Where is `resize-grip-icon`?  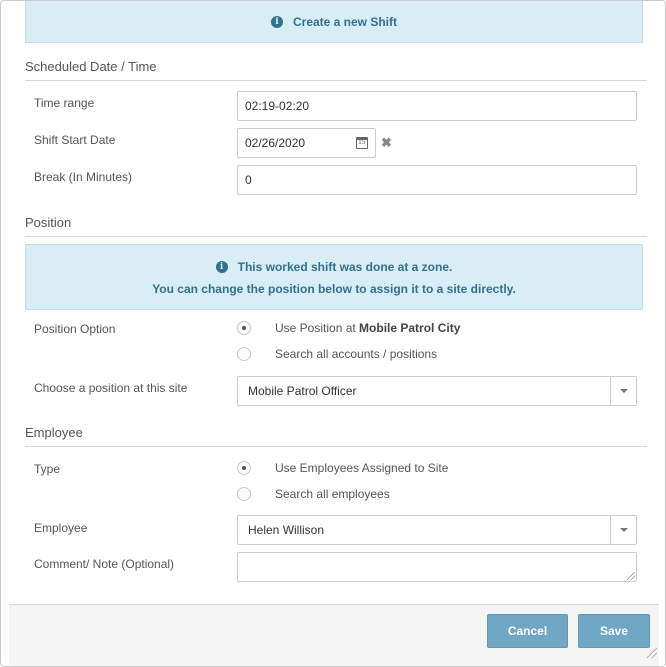
resize-grip-icon is located at coordinates (631, 576).